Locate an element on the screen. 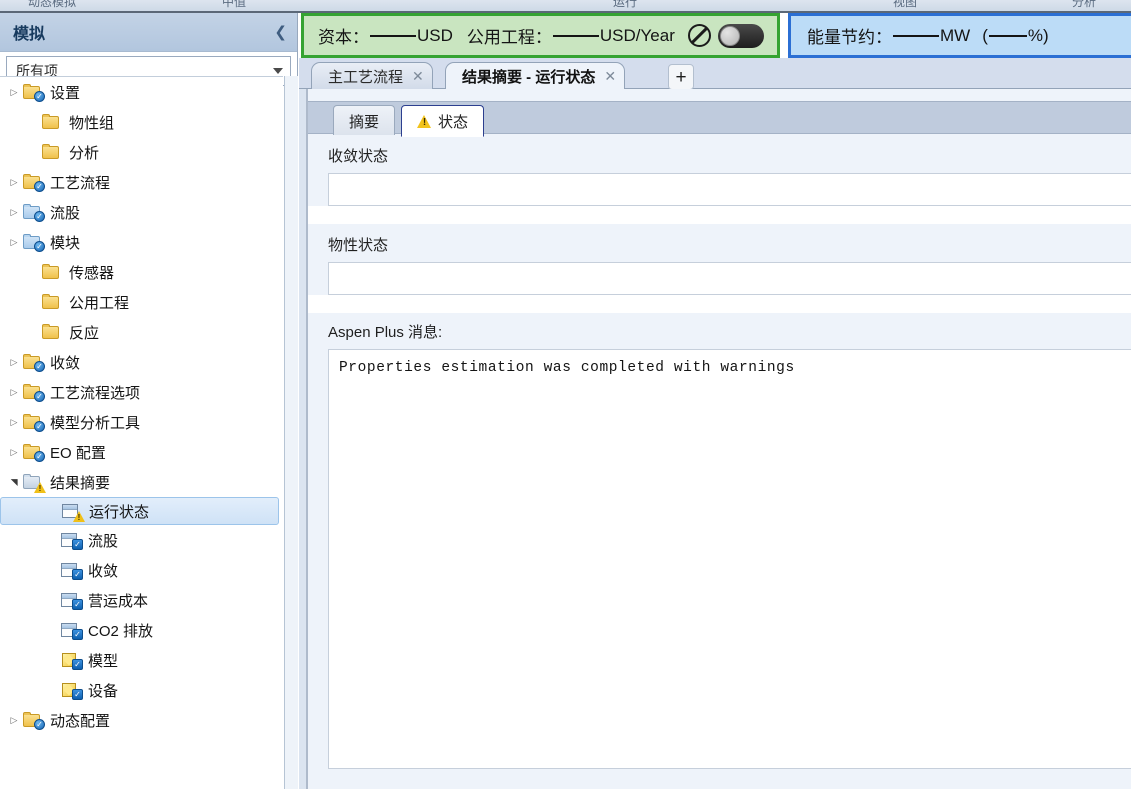  capital-cost-blank is located at coordinates (393, 35).